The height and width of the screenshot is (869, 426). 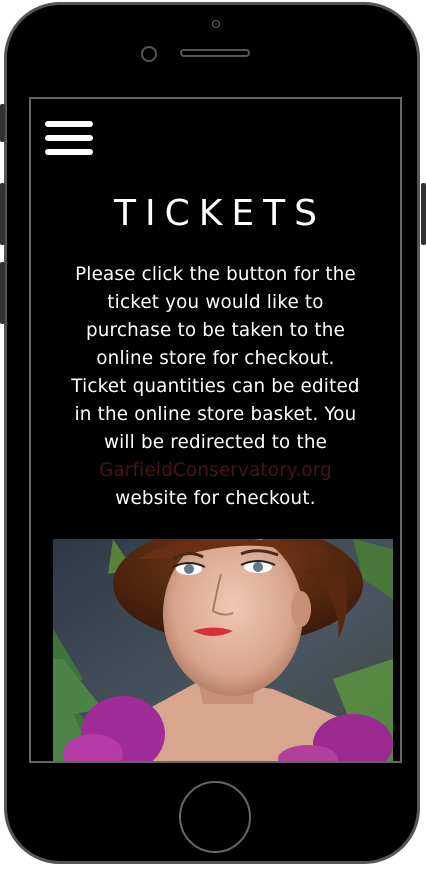 I want to click on description-line: will be redirected to the, so click(x=215, y=442).